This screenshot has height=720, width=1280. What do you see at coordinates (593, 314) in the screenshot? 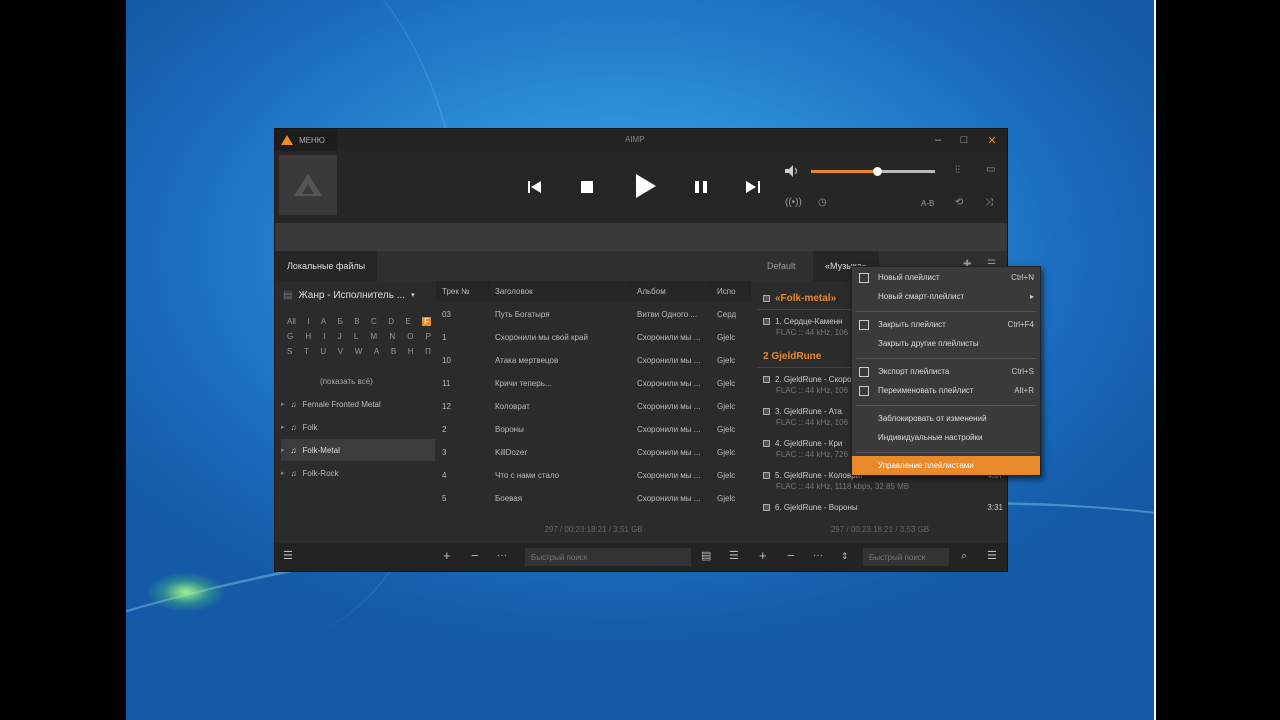
I see `table-row: 03 Путь Богатыря Витви Одного ... Серд` at bounding box center [593, 314].